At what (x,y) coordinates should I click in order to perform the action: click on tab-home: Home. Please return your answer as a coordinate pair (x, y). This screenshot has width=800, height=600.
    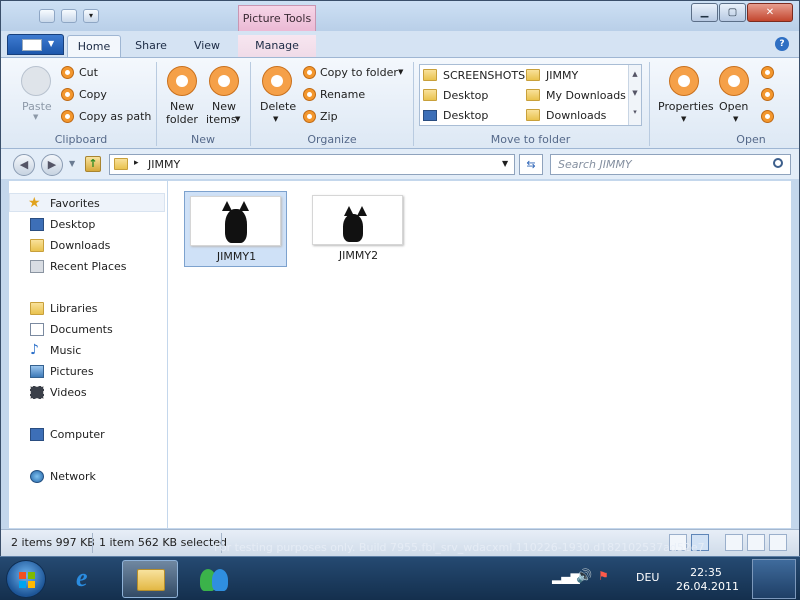
    Looking at the image, I should click on (94, 46).